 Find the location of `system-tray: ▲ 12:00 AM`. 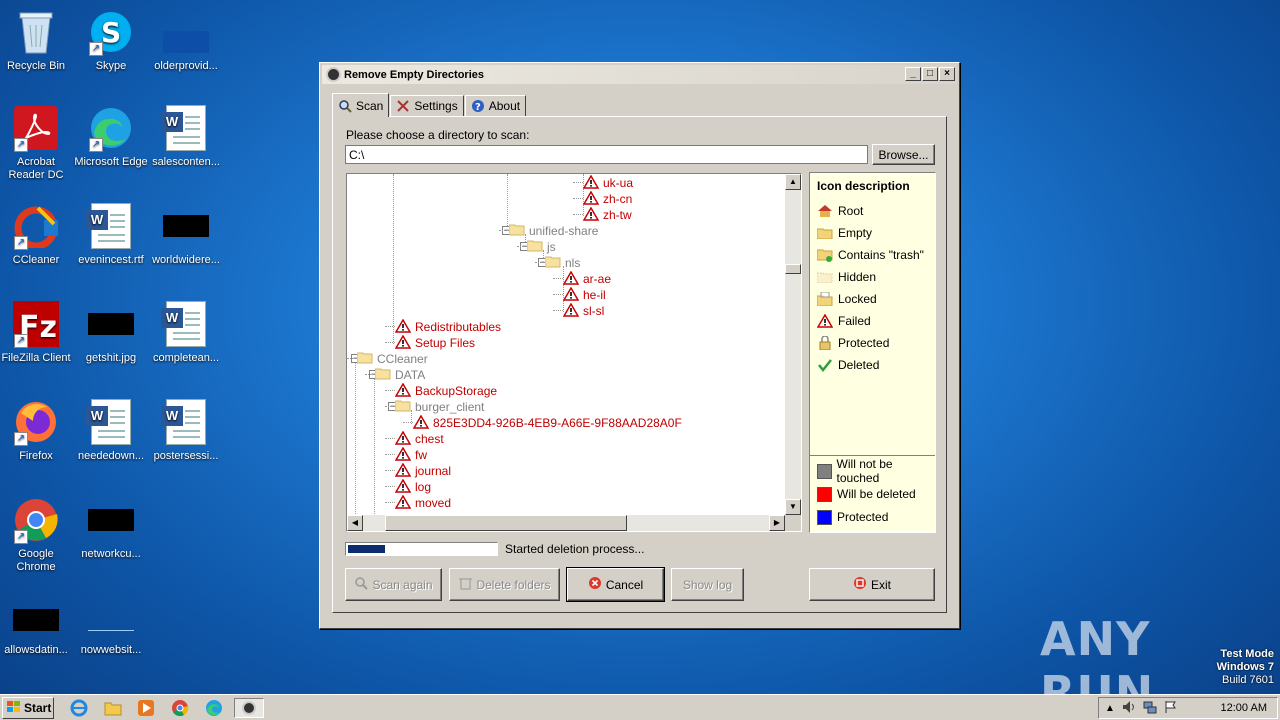

system-tray: ▲ 12:00 AM is located at coordinates (1188, 708).